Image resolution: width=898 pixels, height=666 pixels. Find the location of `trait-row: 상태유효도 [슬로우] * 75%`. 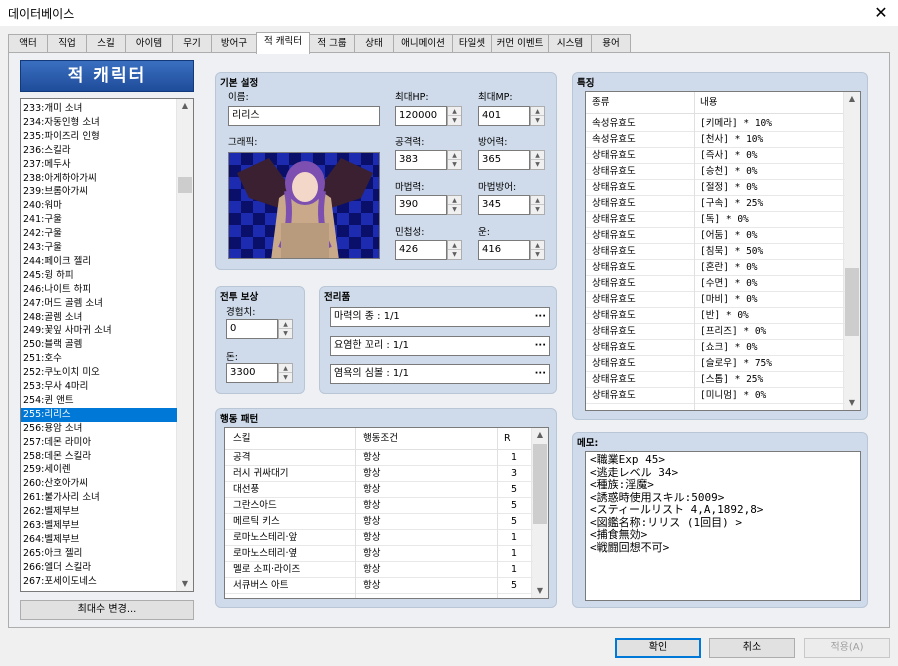

trait-row: 상태유효도 [슬로우] * 75% is located at coordinates (715, 364).